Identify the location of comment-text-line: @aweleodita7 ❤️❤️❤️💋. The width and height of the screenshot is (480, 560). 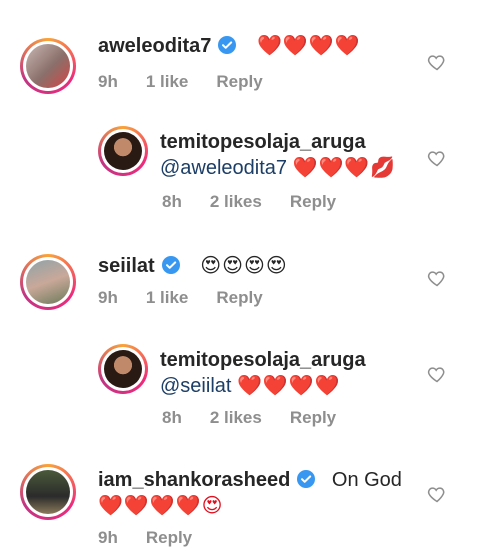
(278, 168).